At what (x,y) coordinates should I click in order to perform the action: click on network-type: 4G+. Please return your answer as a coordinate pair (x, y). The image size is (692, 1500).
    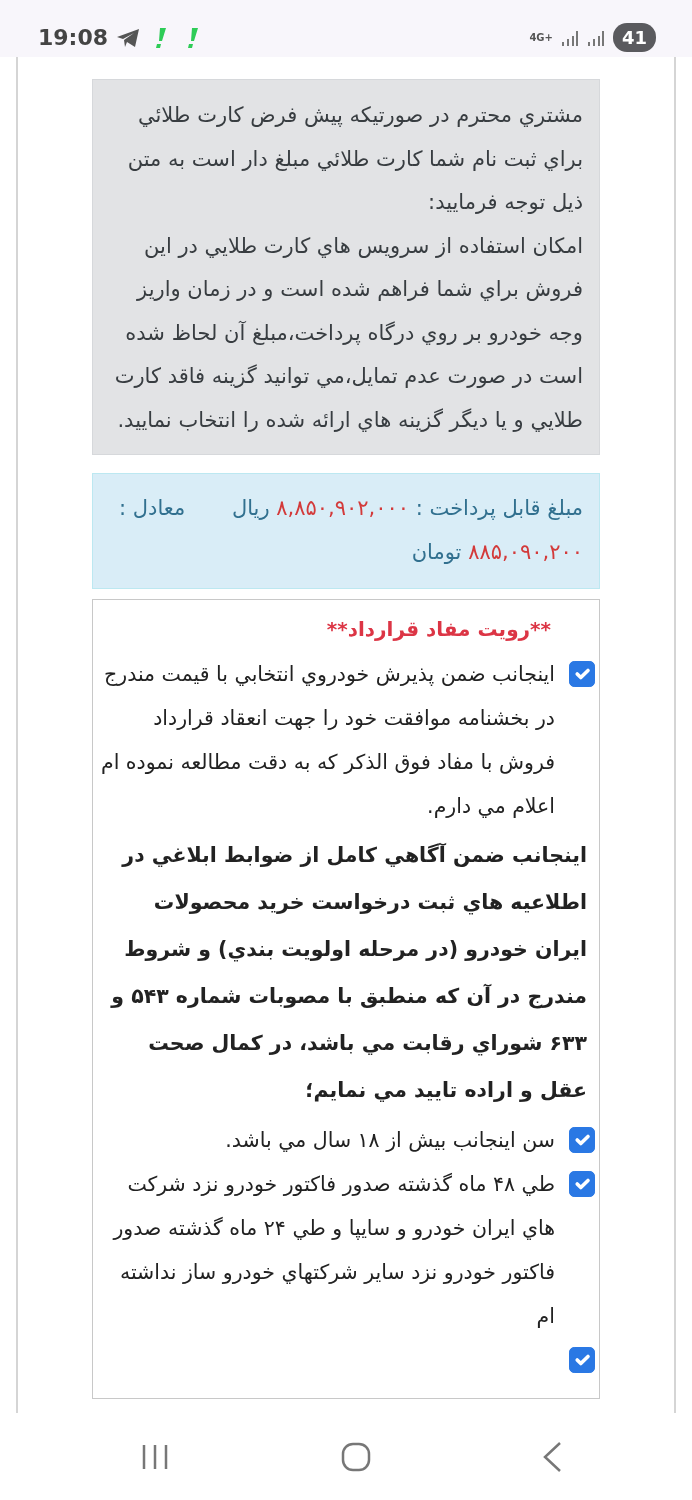
    Looking at the image, I should click on (541, 37).